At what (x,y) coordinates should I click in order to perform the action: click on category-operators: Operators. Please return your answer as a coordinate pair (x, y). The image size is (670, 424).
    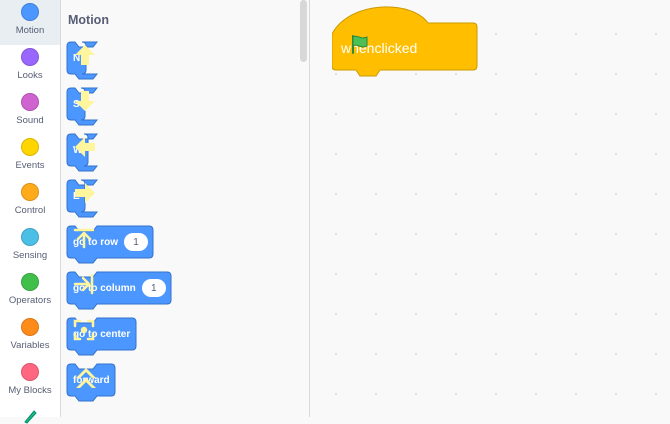
    Looking at the image, I should click on (30, 292).